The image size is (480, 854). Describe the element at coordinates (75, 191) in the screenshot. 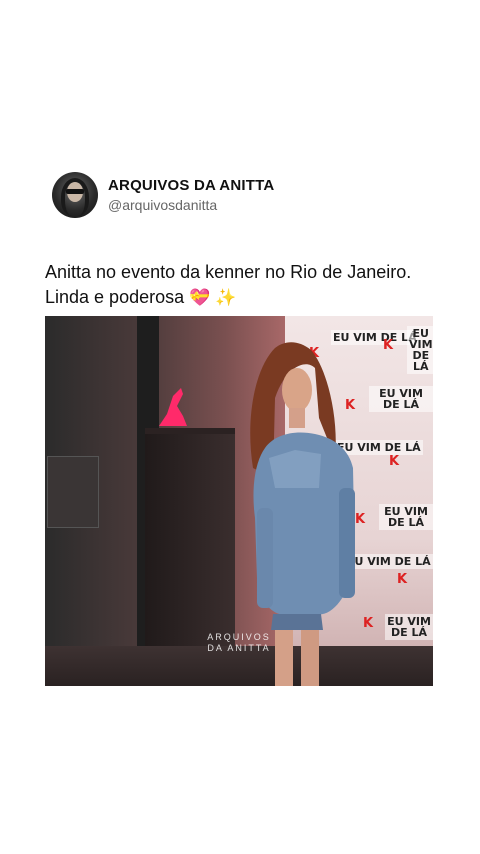

I see `avatar-glasses` at that location.